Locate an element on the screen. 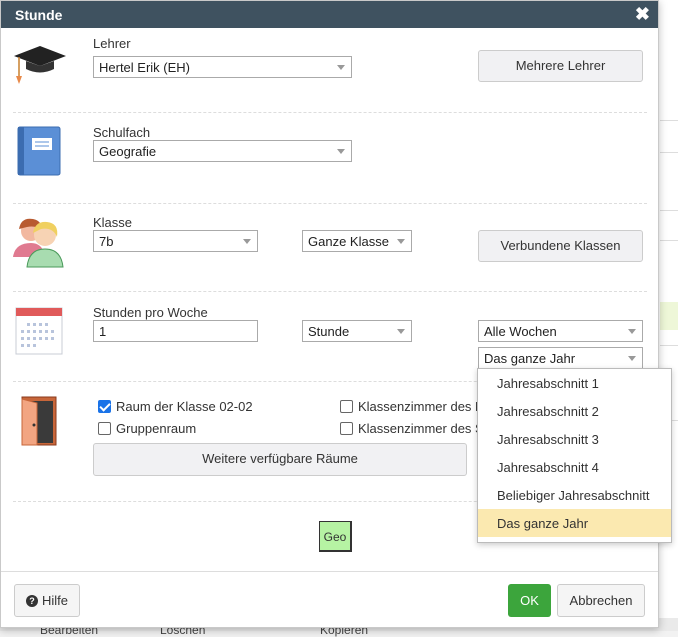 The height and width of the screenshot is (637, 678). ok-button: OK is located at coordinates (529, 600).